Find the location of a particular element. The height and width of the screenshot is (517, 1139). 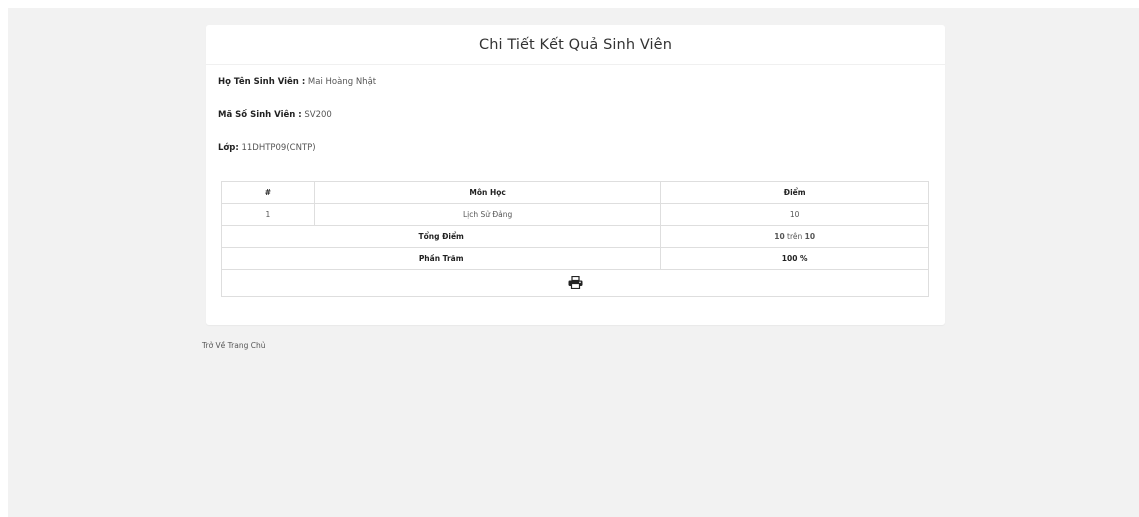

total-value: 10 trên 10 is located at coordinates (794, 236).